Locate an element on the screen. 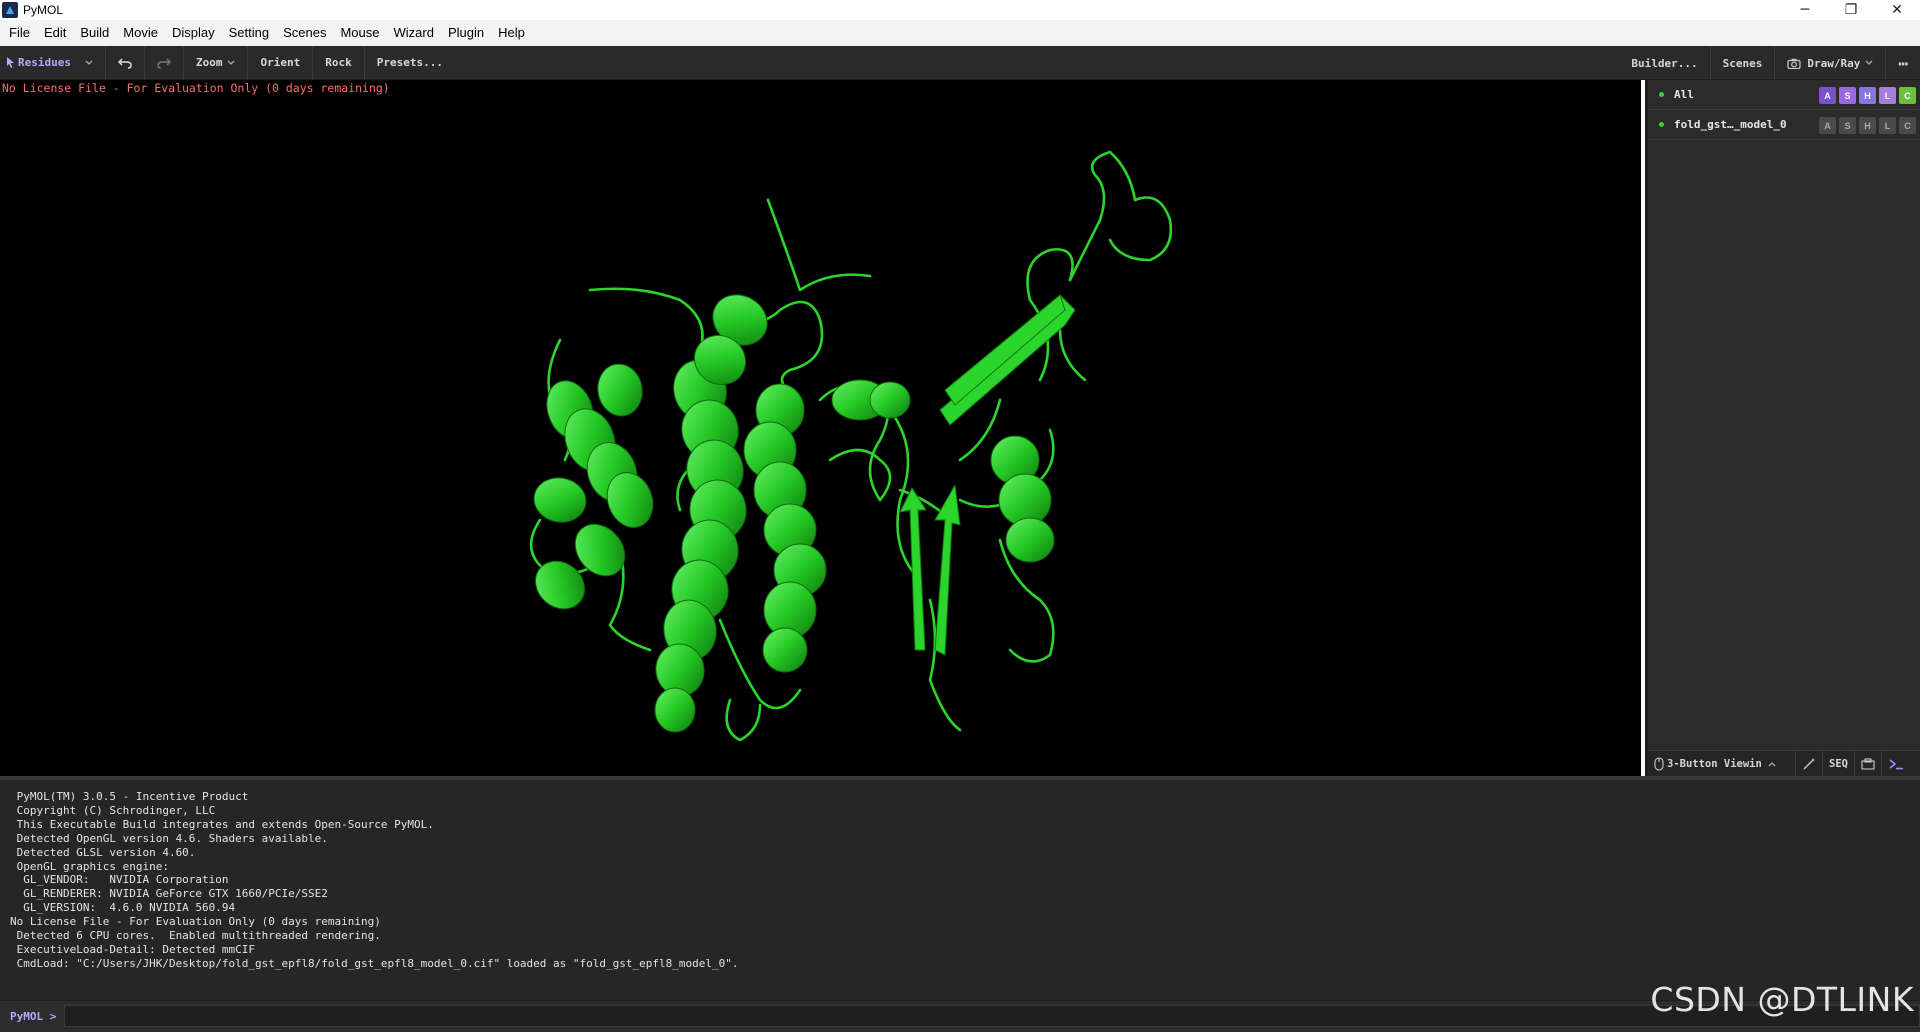 The height and width of the screenshot is (1032, 1920). panel-icon is located at coordinates (1868, 763).